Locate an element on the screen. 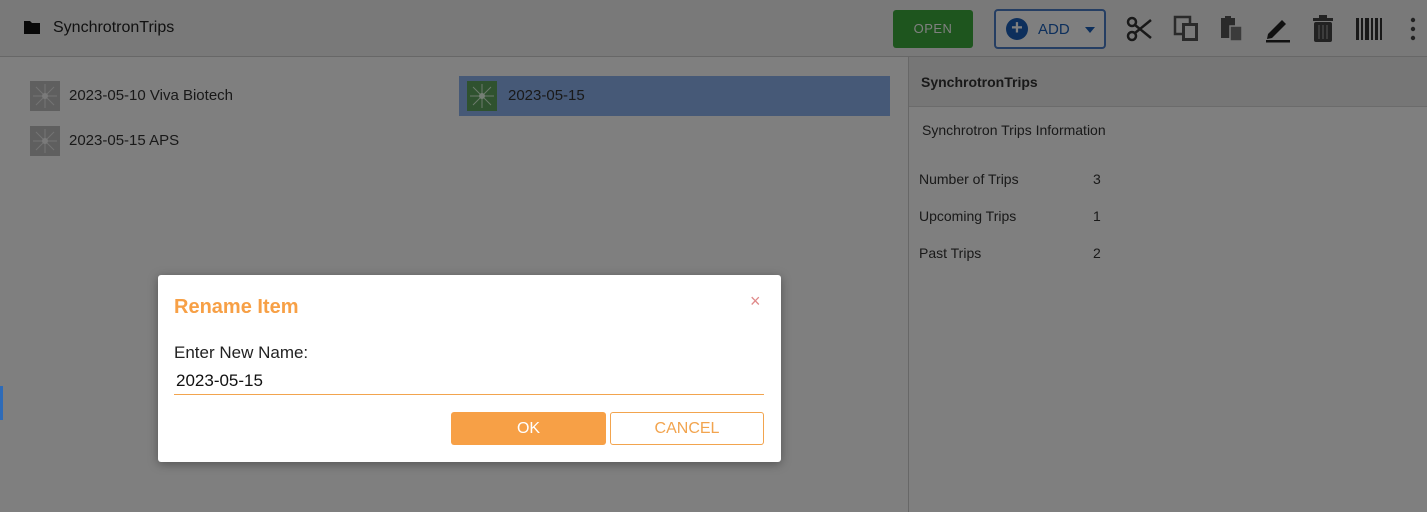 The width and height of the screenshot is (1427, 512). ok-button: OK is located at coordinates (528, 428).